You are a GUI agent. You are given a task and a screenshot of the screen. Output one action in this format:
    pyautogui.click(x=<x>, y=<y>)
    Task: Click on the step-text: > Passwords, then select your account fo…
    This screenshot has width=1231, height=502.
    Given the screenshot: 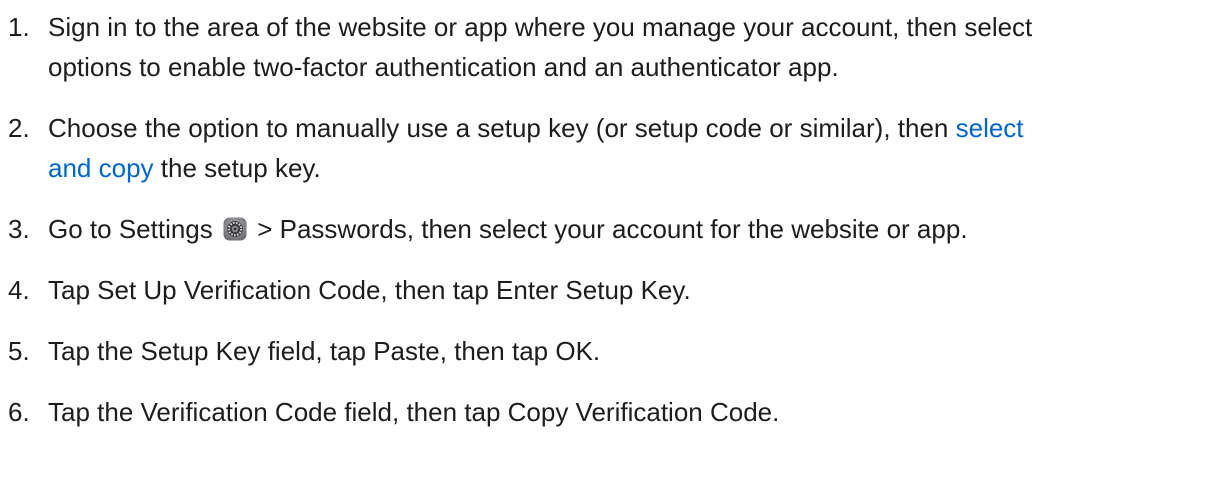 What is the action you would take?
    pyautogui.click(x=608, y=229)
    